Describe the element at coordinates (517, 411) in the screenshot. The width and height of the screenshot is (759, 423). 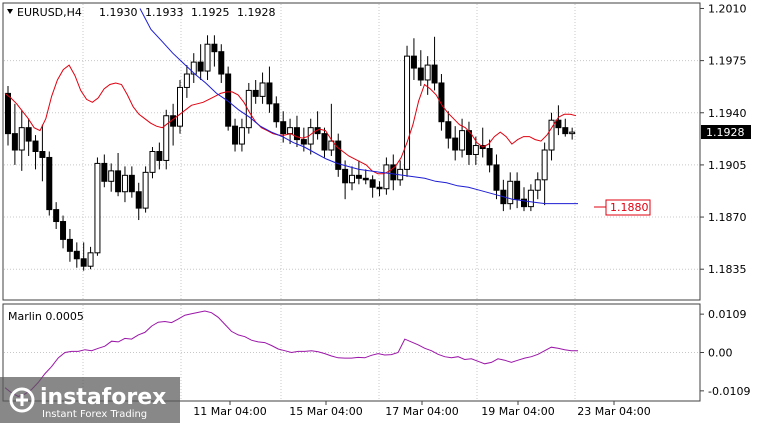
I see `time-tick-label: 19 Mar 04:00` at that location.